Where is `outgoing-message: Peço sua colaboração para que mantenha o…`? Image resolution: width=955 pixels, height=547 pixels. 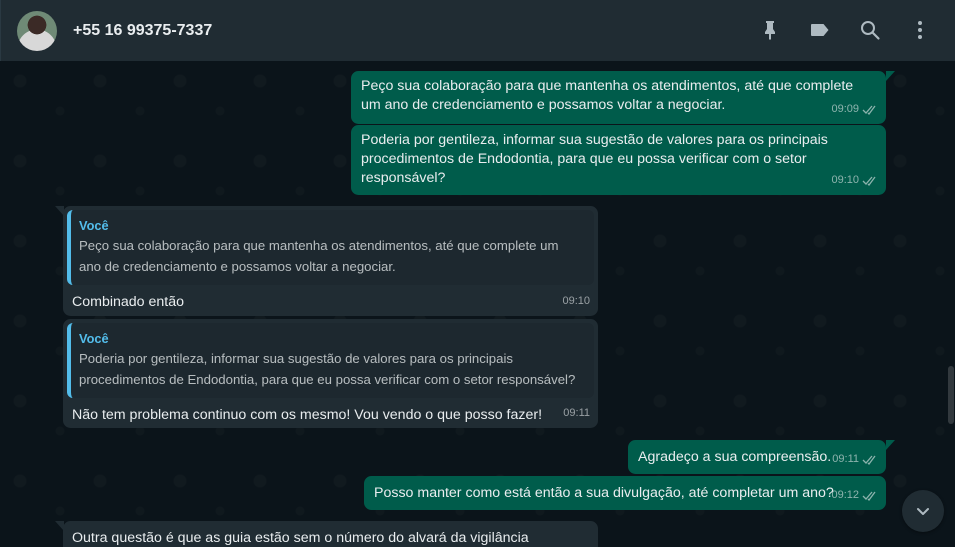
outgoing-message: Peço sua colaboração para que mantenha o… is located at coordinates (618, 97).